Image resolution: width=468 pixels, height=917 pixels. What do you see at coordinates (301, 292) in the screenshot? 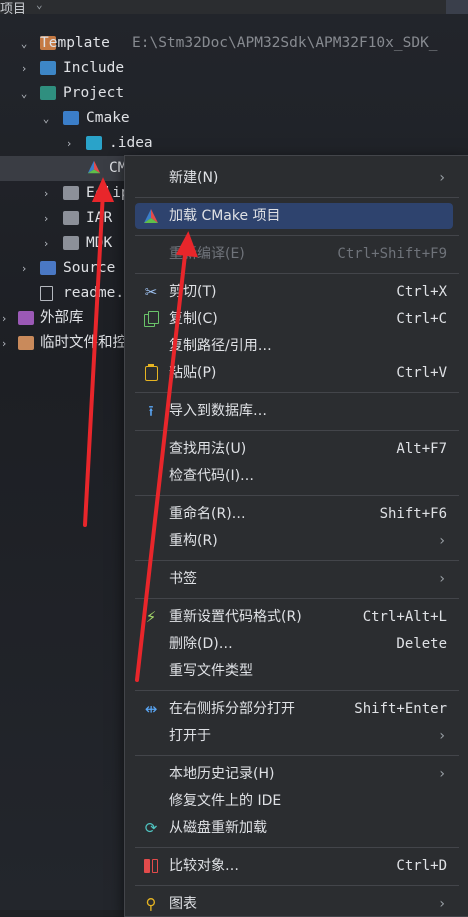
I see `menu-item-cut: ✂ 剪切(T) Ctrl+X` at bounding box center [301, 292].